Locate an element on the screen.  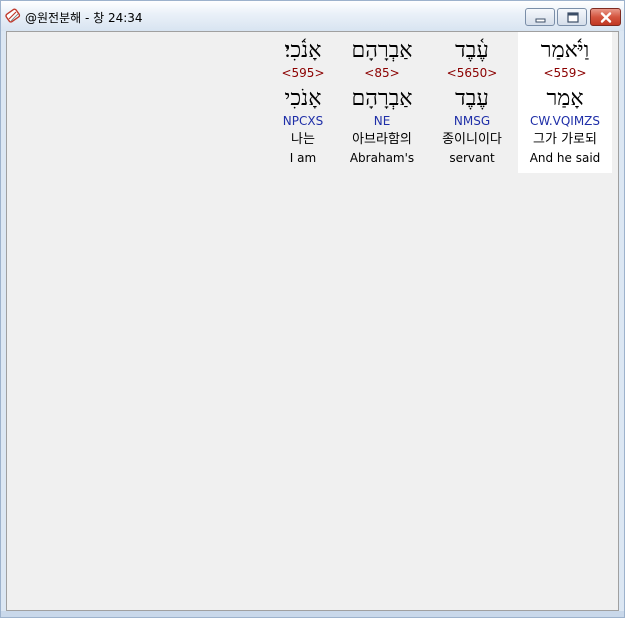
hebrew-lemma: אָנֹכִי is located at coordinates (303, 98).